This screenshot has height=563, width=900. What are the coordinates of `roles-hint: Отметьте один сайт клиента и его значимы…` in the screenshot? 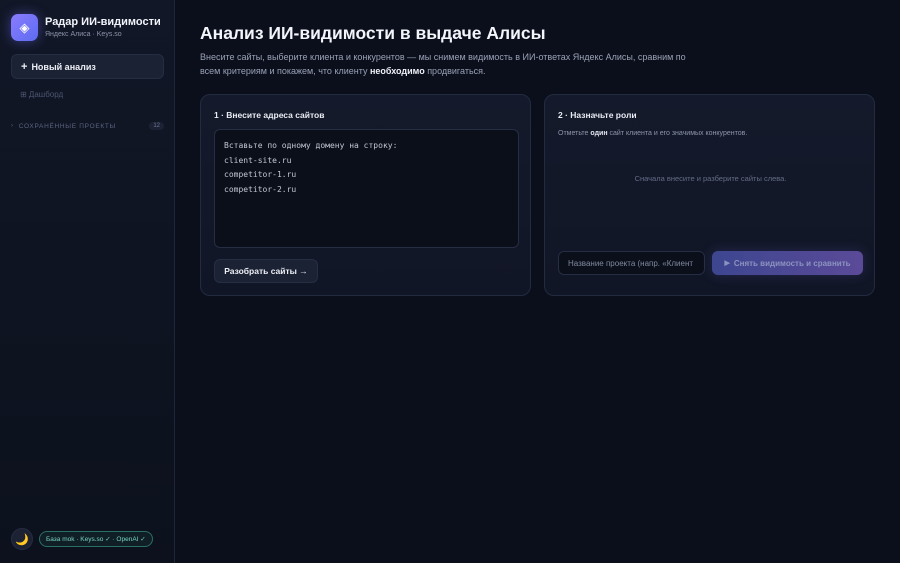 It's located at (652, 133).